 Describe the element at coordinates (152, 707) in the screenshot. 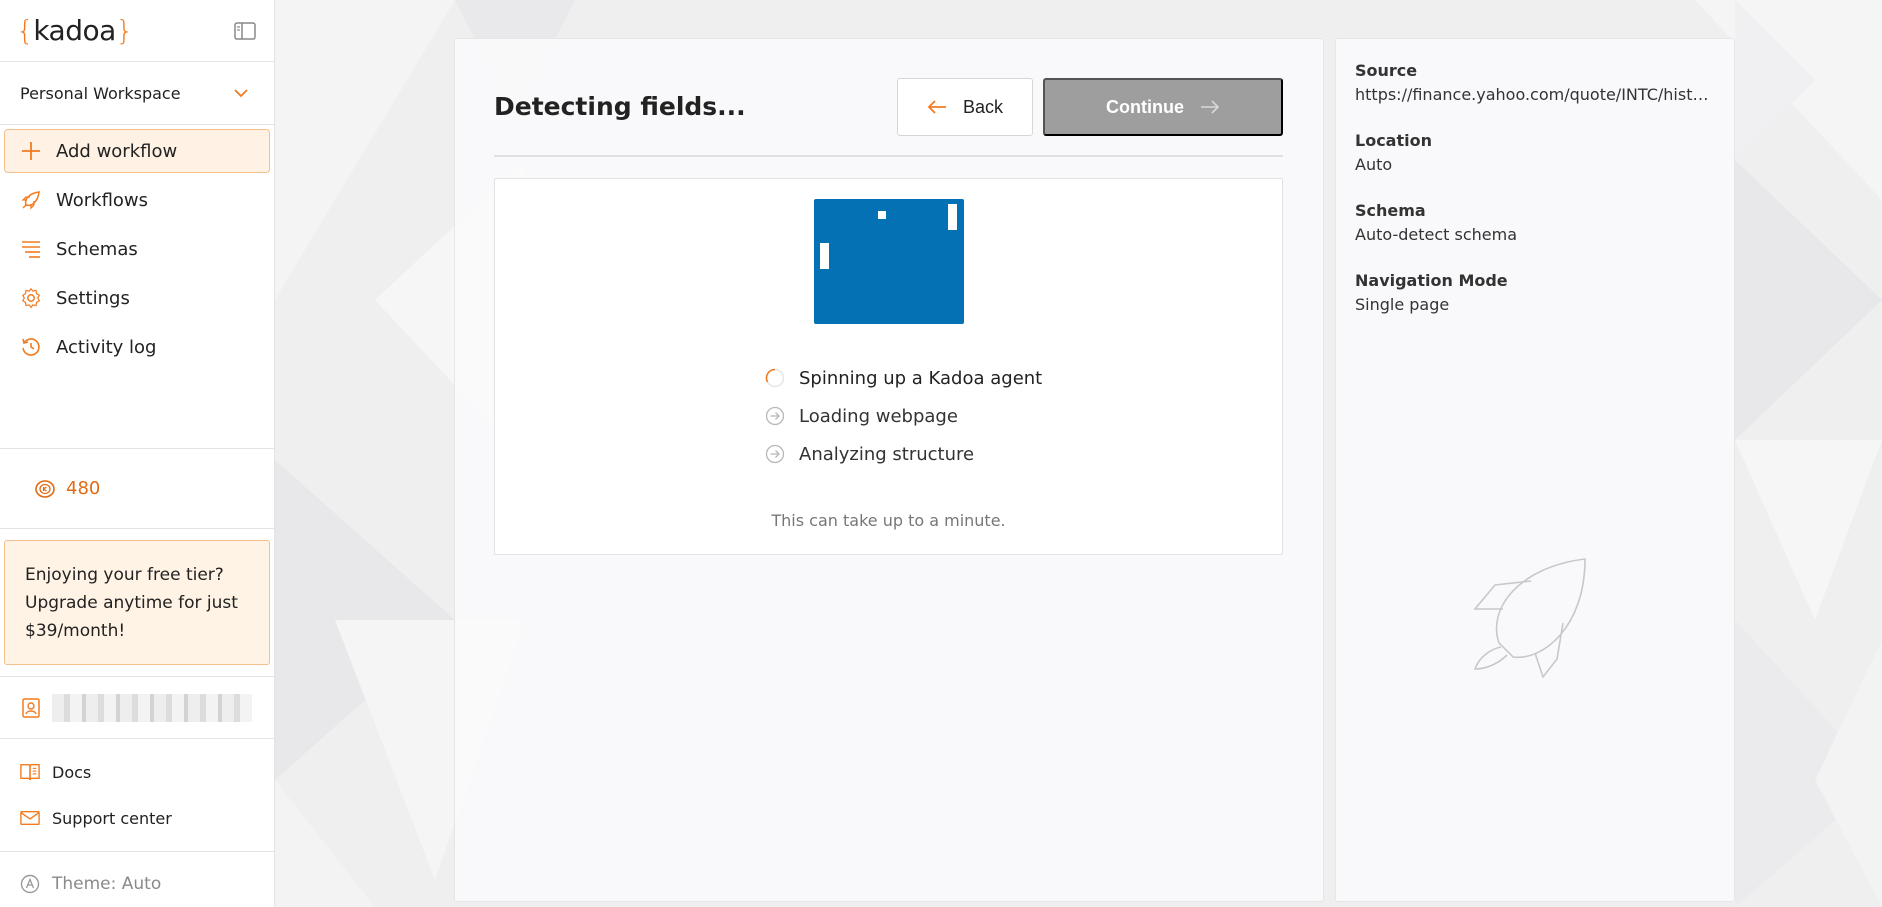

I see `redacted-user-name` at that location.